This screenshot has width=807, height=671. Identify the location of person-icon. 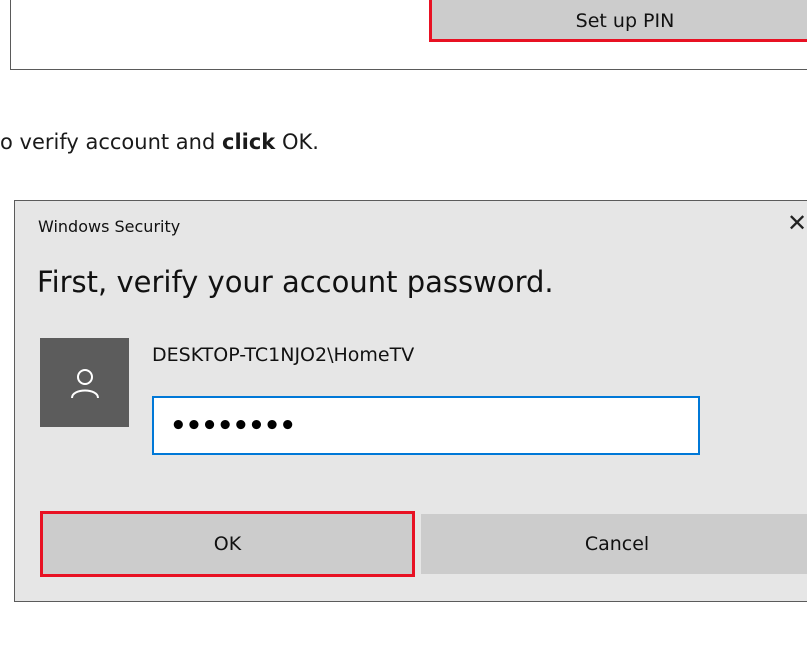
(84, 383).